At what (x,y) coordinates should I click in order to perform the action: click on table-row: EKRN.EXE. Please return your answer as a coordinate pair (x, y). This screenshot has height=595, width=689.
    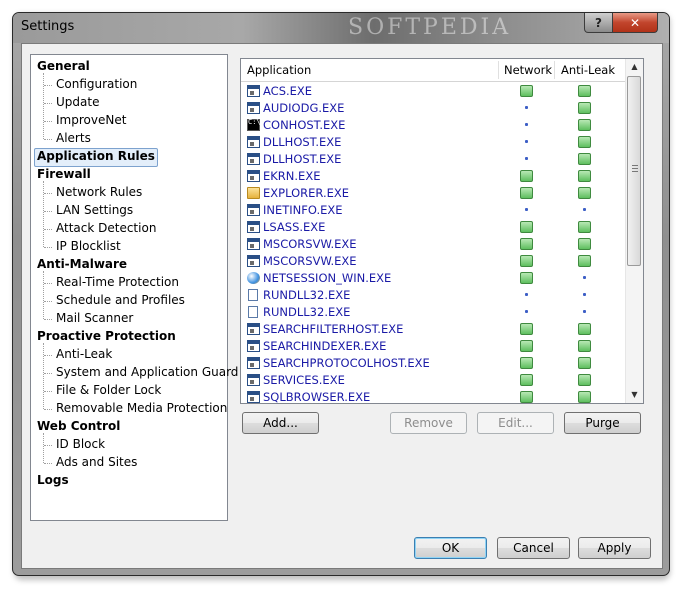
    Looking at the image, I should click on (433, 176).